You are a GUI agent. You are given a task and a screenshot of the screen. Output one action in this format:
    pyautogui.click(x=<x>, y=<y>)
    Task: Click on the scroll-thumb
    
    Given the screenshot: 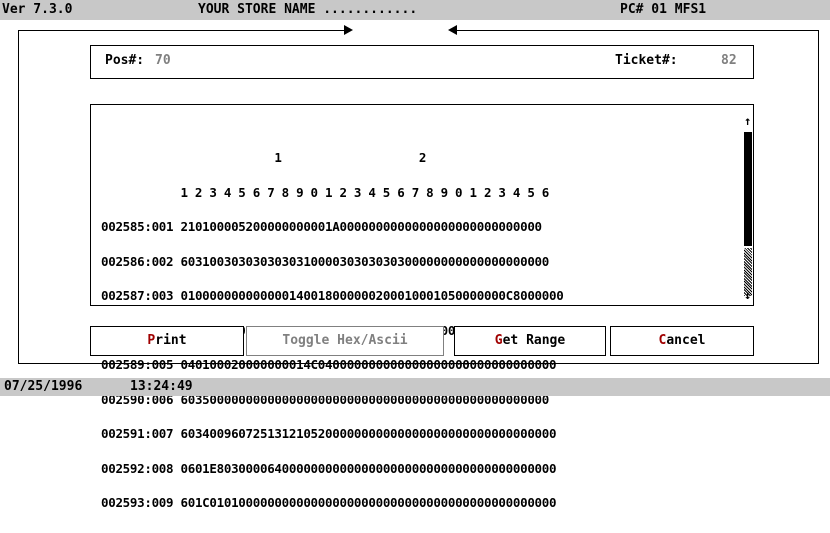 What is the action you would take?
    pyautogui.click(x=748, y=189)
    